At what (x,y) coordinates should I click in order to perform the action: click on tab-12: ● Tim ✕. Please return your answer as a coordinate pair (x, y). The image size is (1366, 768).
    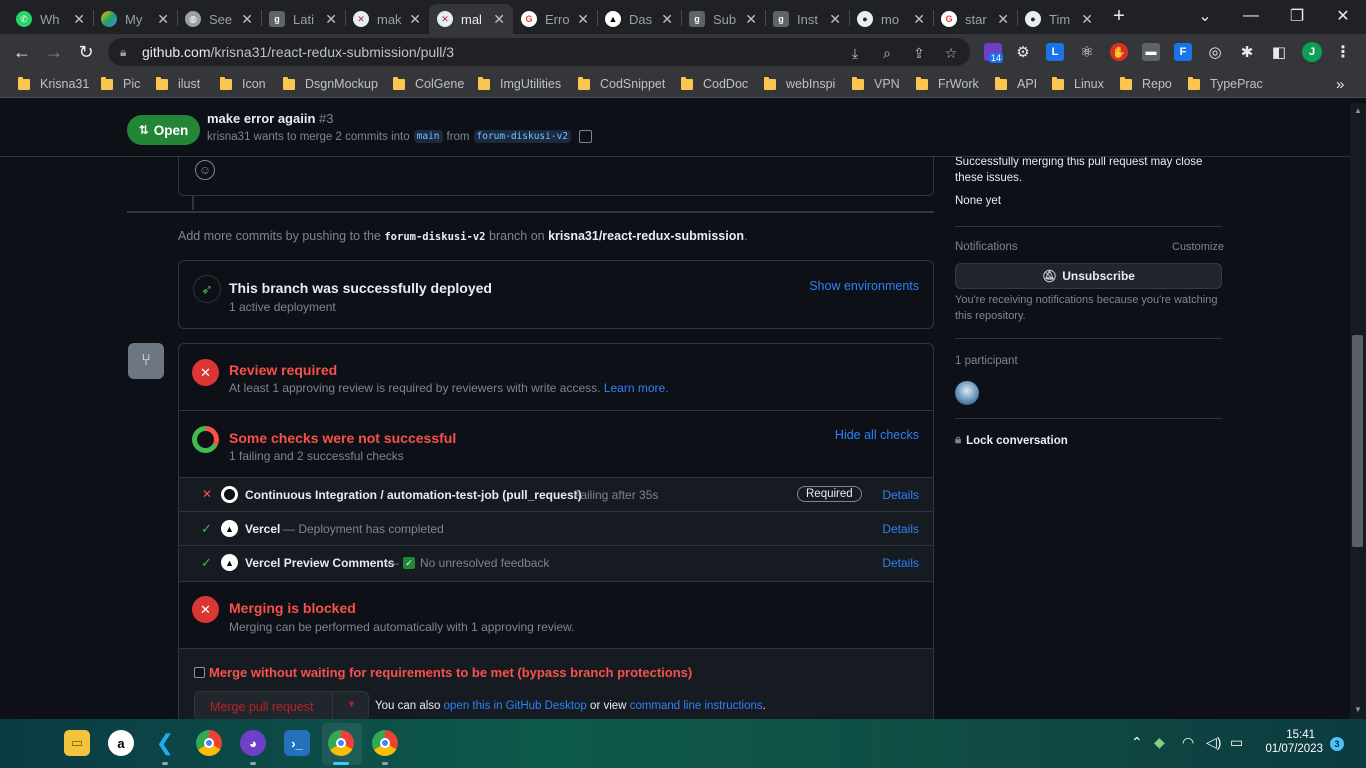
    Looking at the image, I should click on (1059, 19).